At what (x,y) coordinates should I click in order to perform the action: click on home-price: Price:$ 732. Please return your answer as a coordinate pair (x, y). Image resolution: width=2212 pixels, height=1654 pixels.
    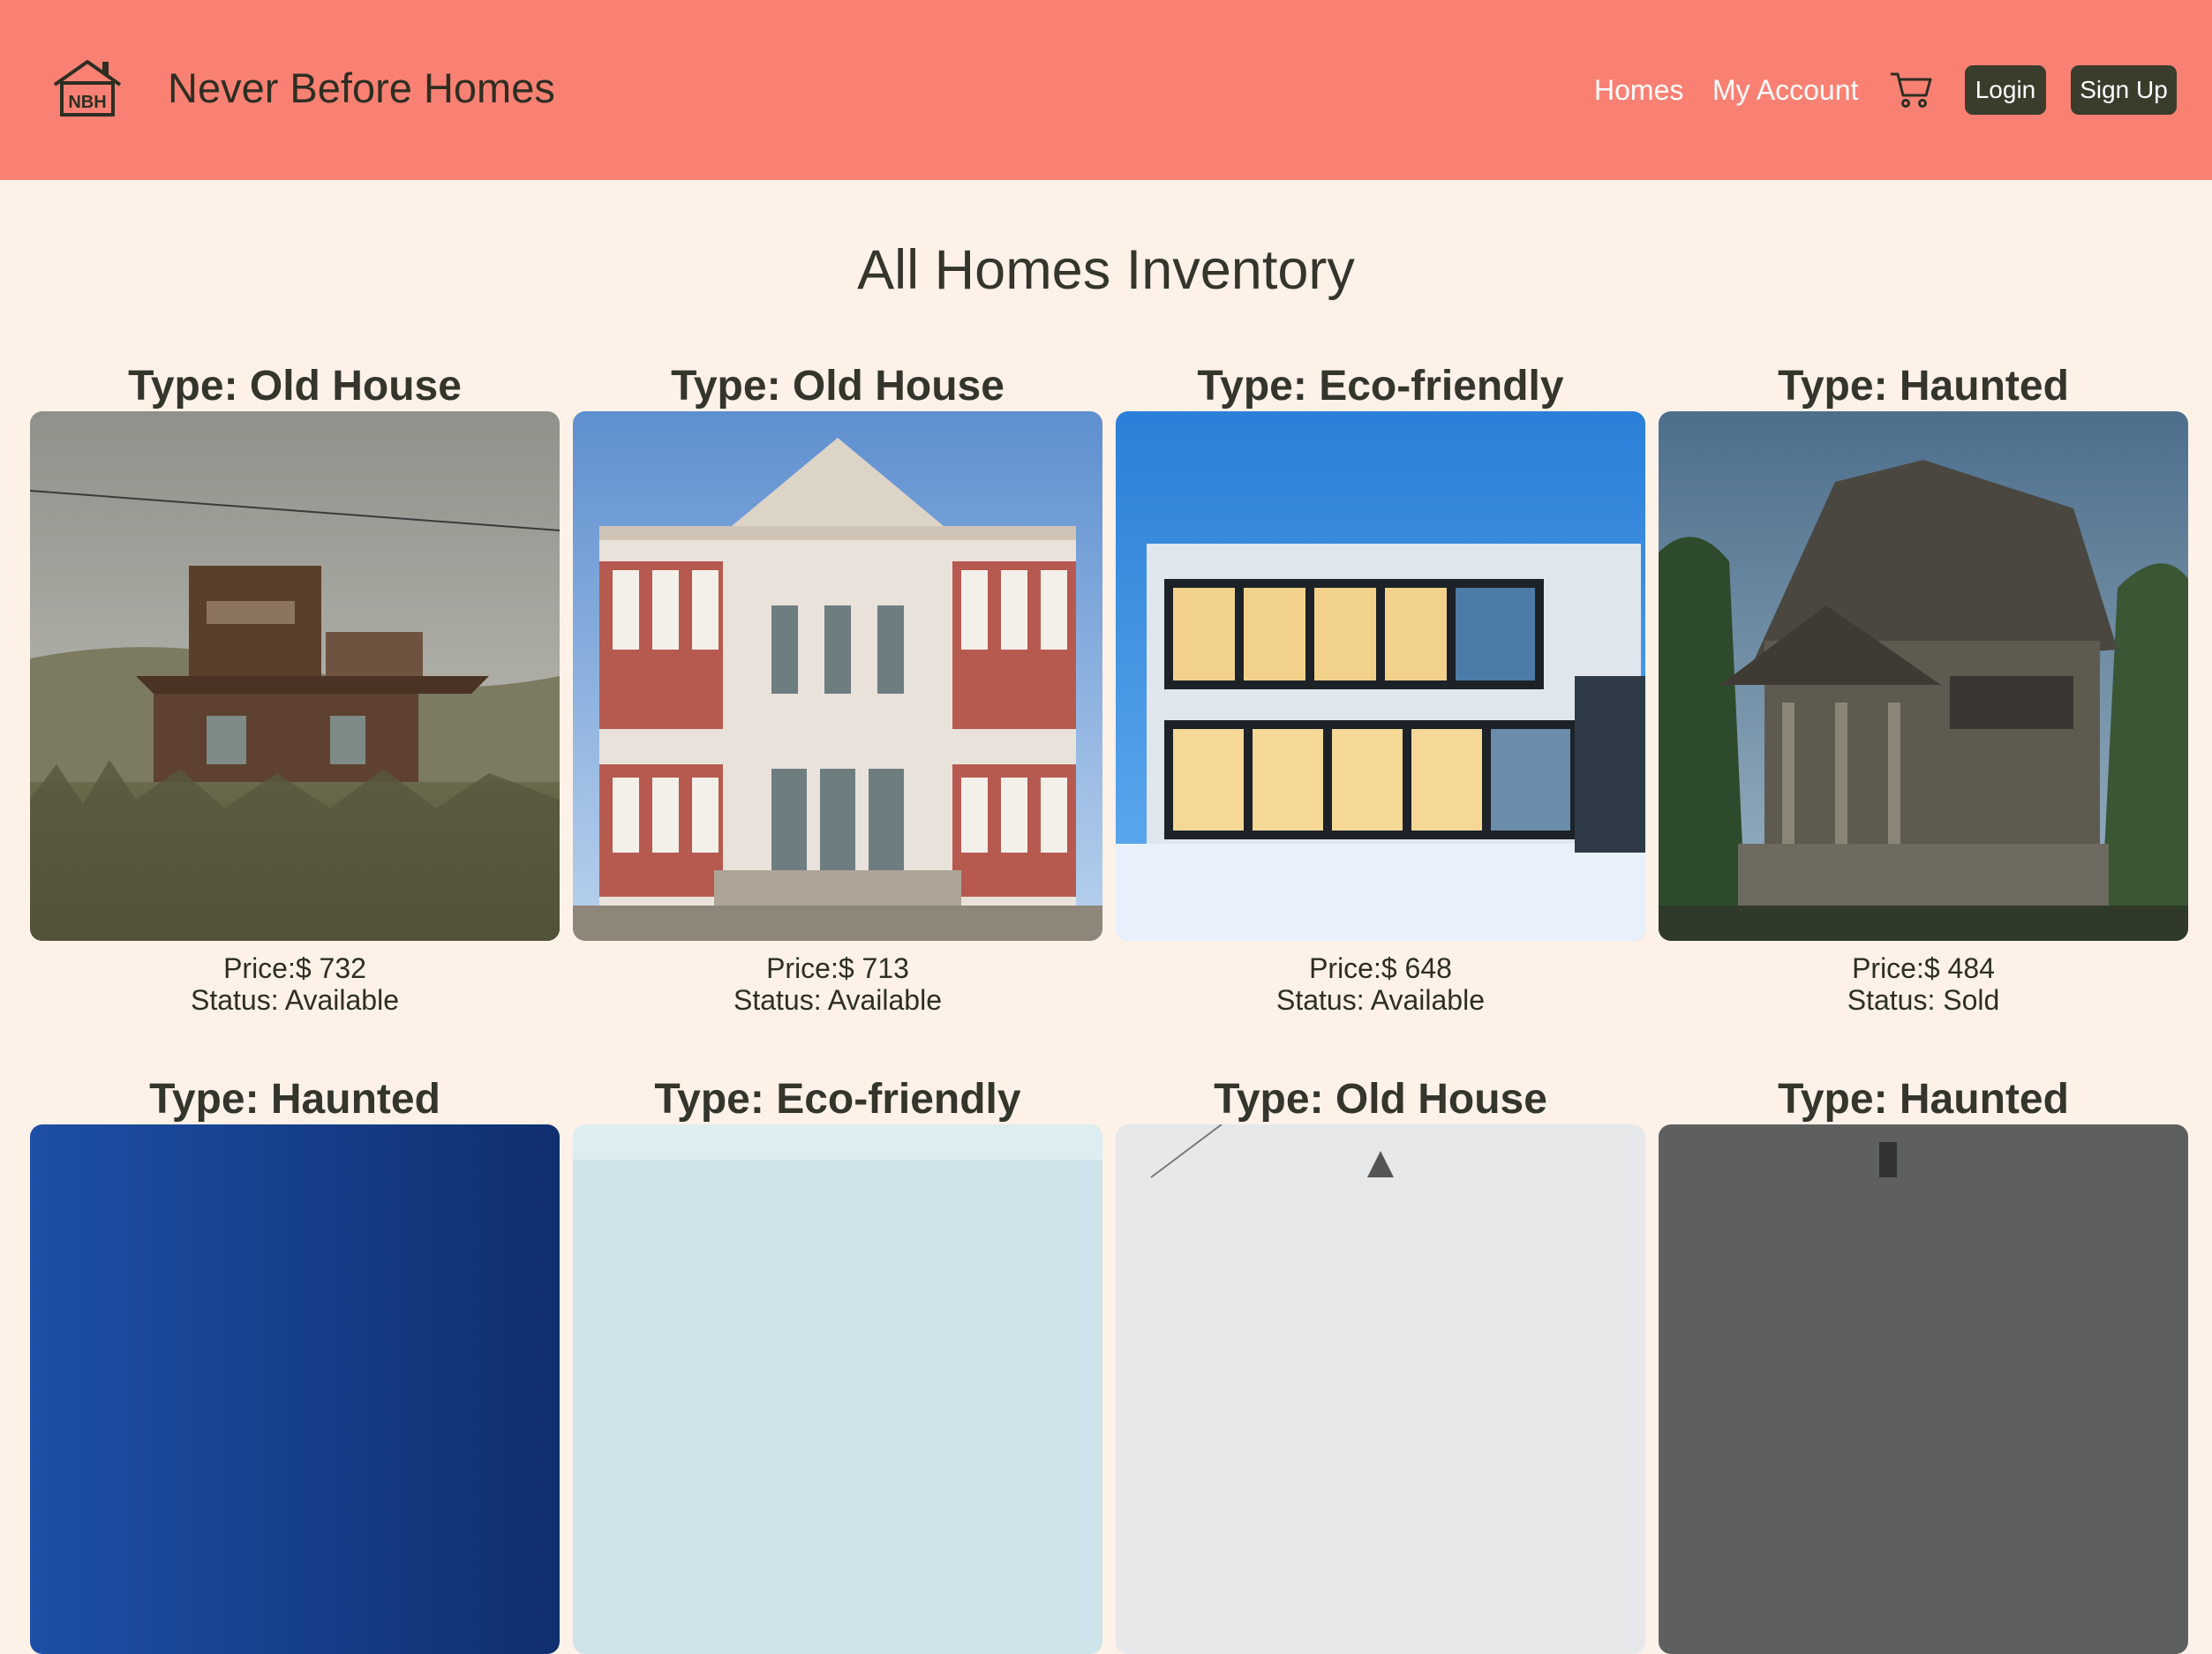
    Looking at the image, I should click on (294, 968).